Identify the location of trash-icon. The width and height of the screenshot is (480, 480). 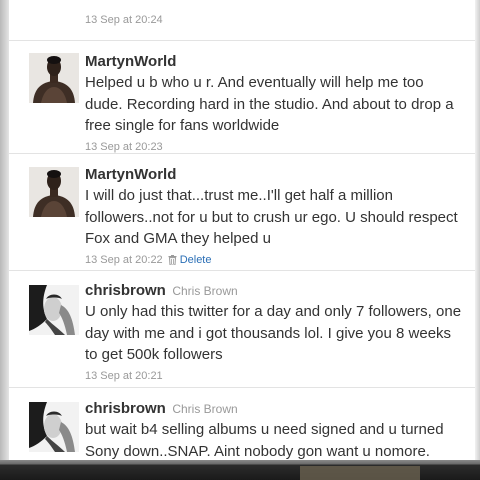
(172, 259).